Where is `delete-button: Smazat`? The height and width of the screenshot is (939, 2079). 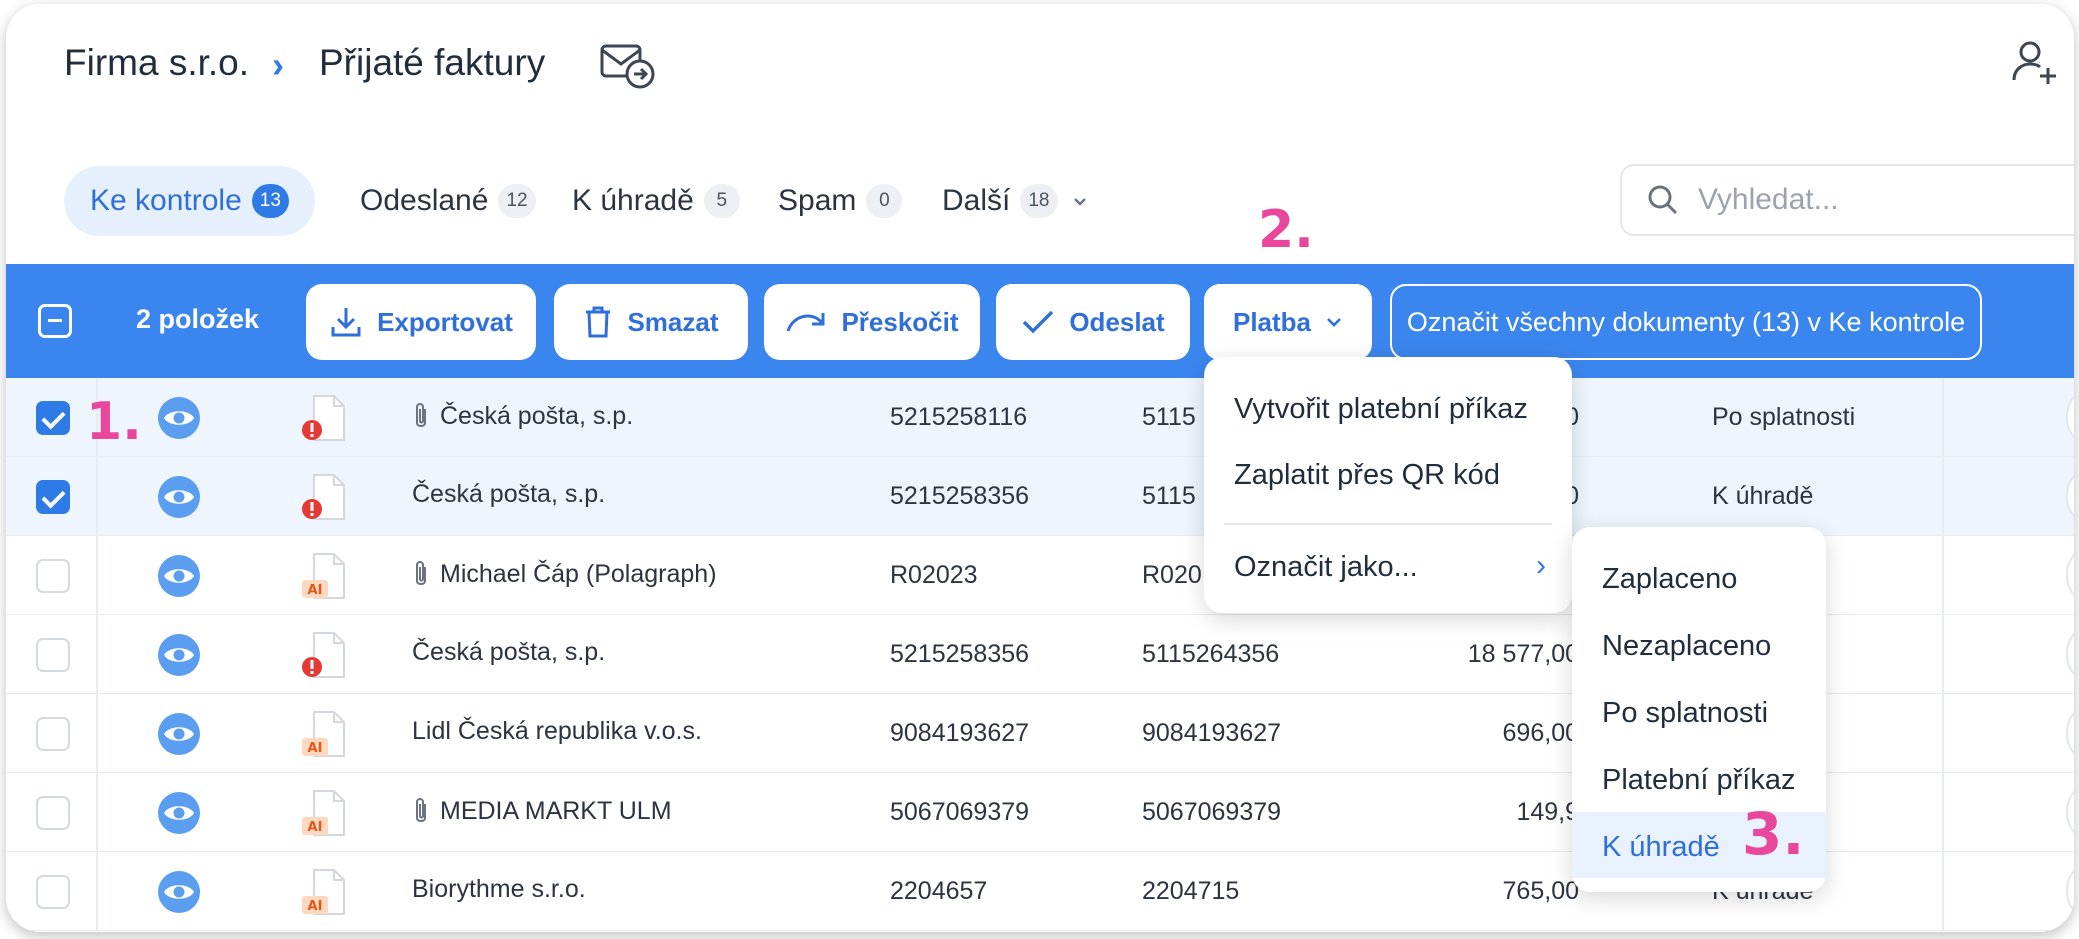
delete-button: Smazat is located at coordinates (651, 322).